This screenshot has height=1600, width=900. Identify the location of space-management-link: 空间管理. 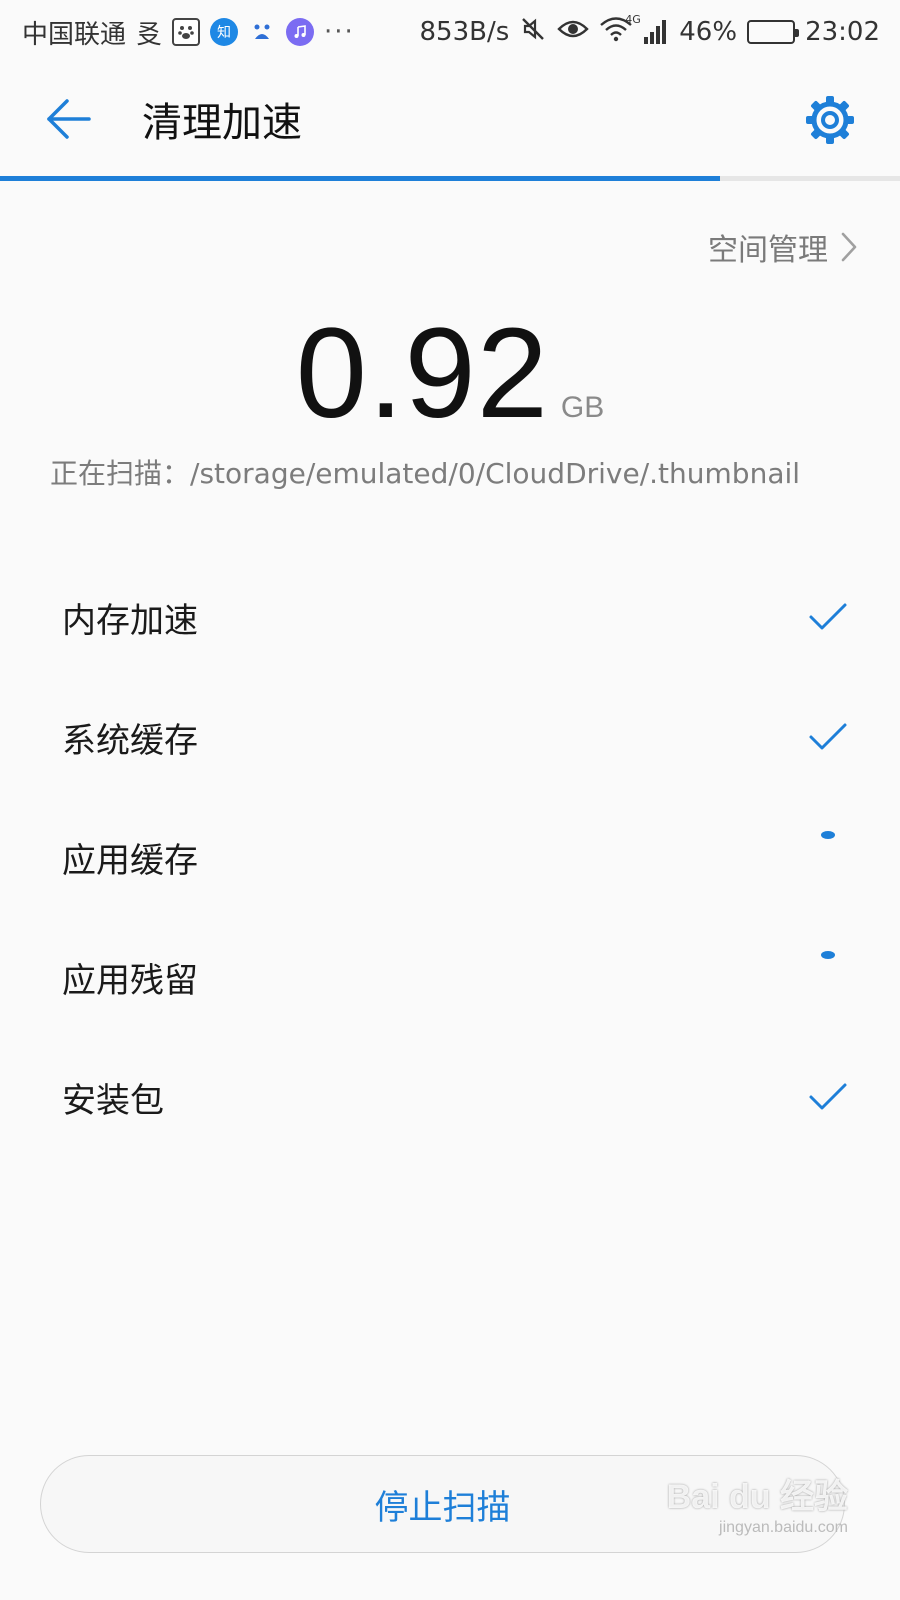
(783, 247).